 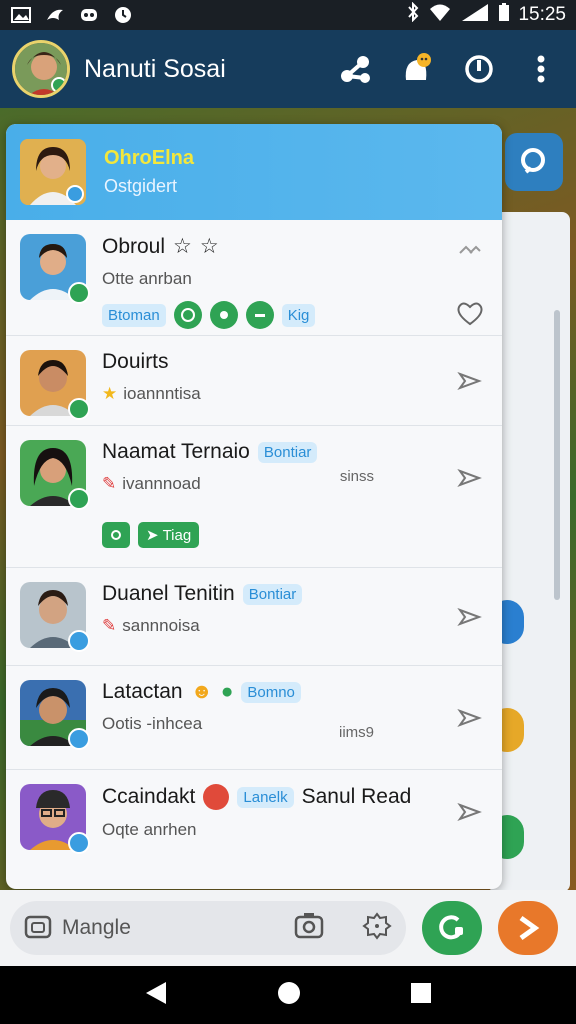 I want to click on role-chip: Bomno, so click(x=271, y=692).